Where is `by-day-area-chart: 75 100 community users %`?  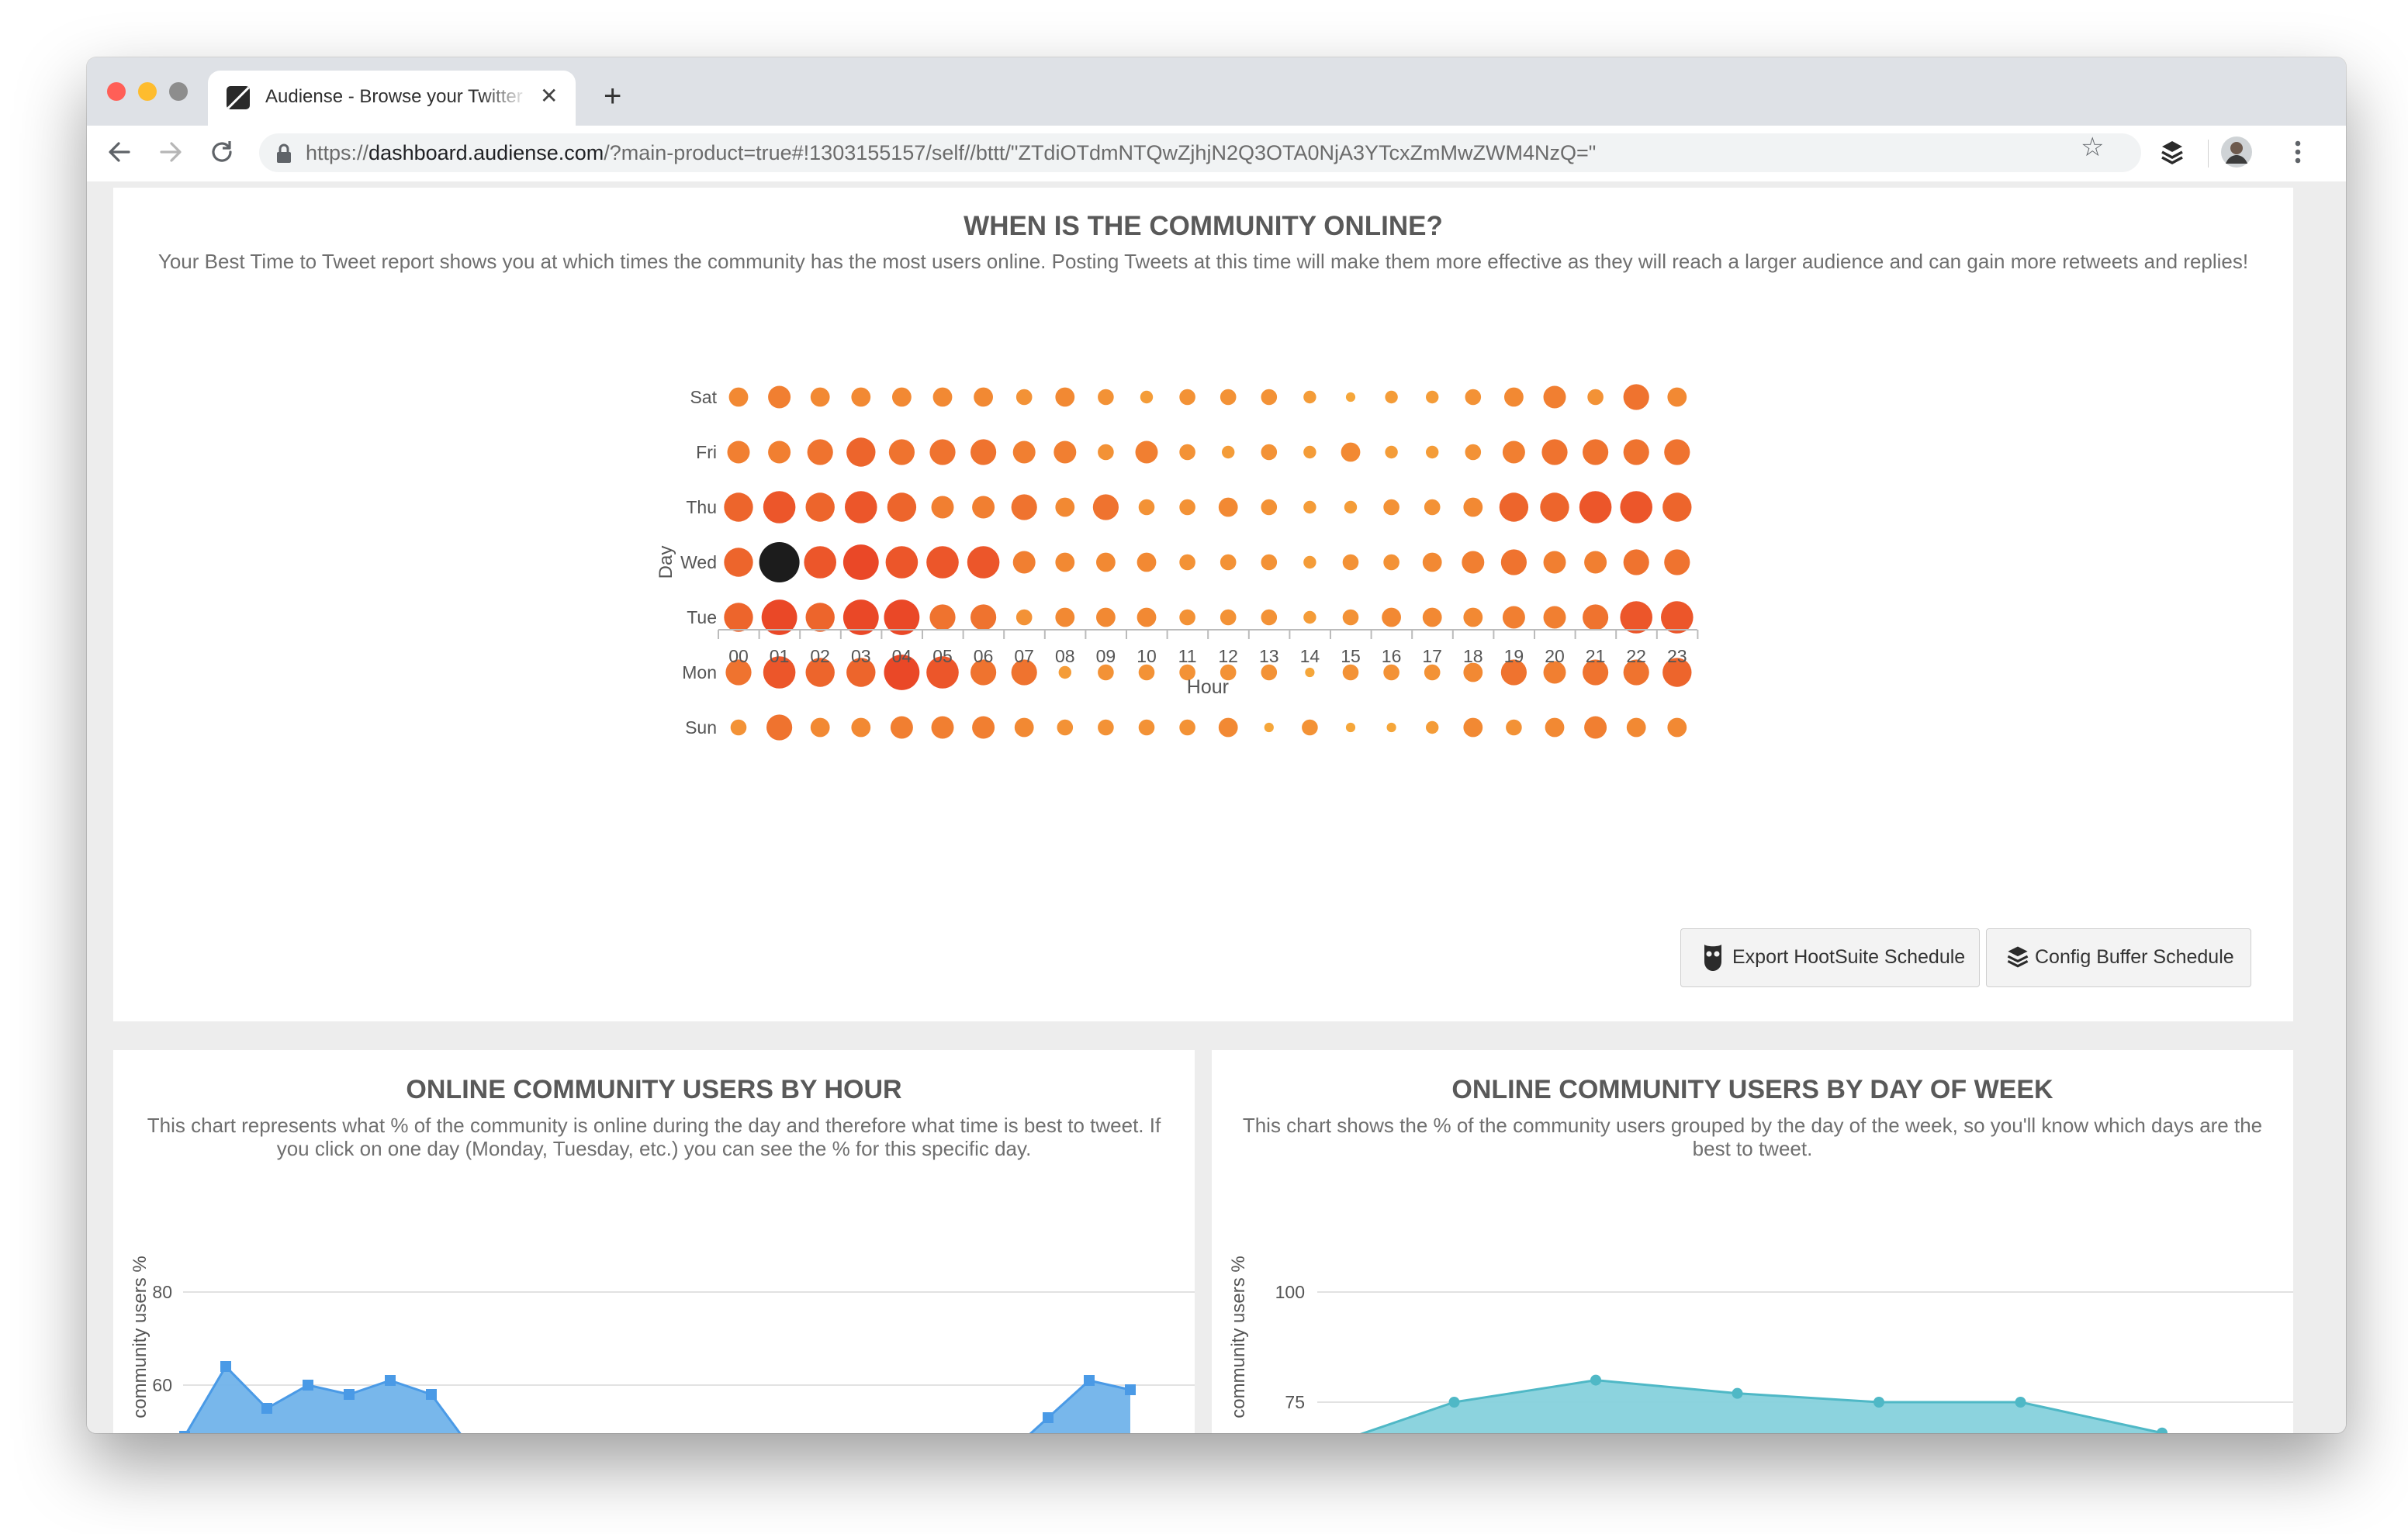 by-day-area-chart: 75 100 community users % is located at coordinates (1761, 1344).